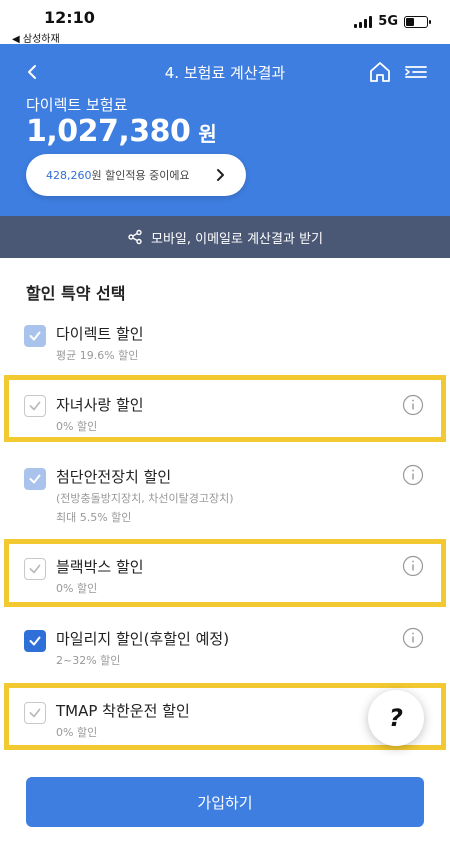 Image resolution: width=450 pixels, height=850 pixels. I want to click on premium-row: 1,027,380 원, so click(121, 131).